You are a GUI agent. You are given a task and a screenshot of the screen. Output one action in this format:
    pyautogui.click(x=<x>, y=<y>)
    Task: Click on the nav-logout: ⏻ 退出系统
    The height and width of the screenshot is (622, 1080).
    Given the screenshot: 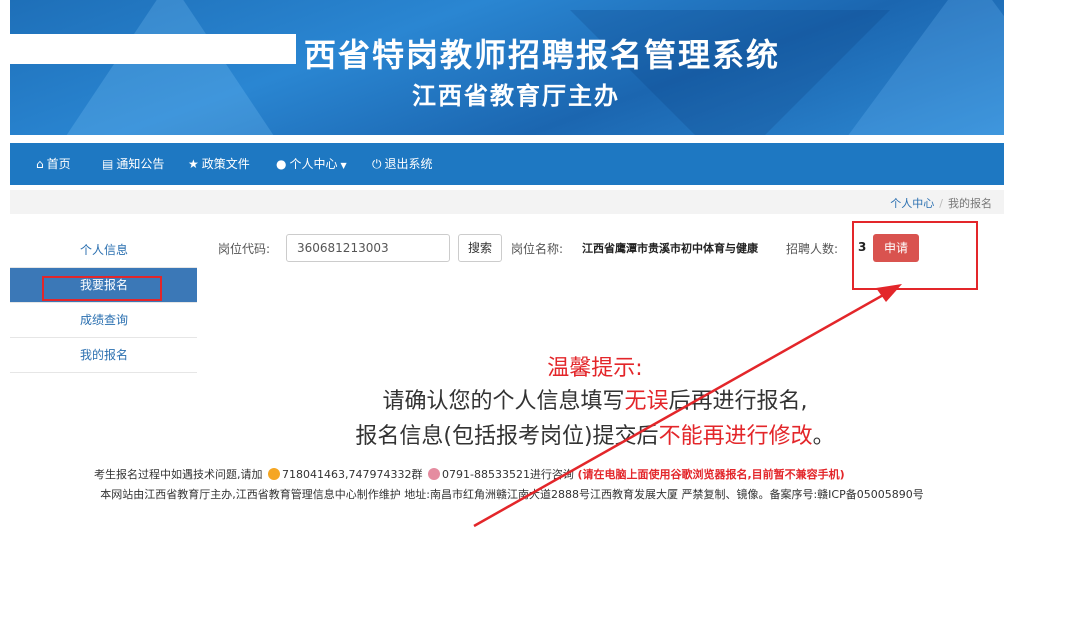 What is the action you would take?
    pyautogui.click(x=402, y=164)
    